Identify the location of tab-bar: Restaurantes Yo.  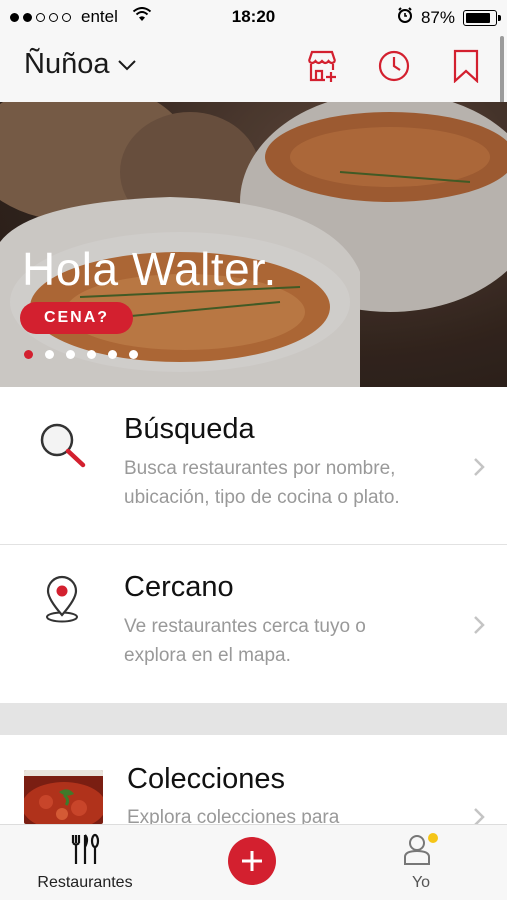
(253, 862).